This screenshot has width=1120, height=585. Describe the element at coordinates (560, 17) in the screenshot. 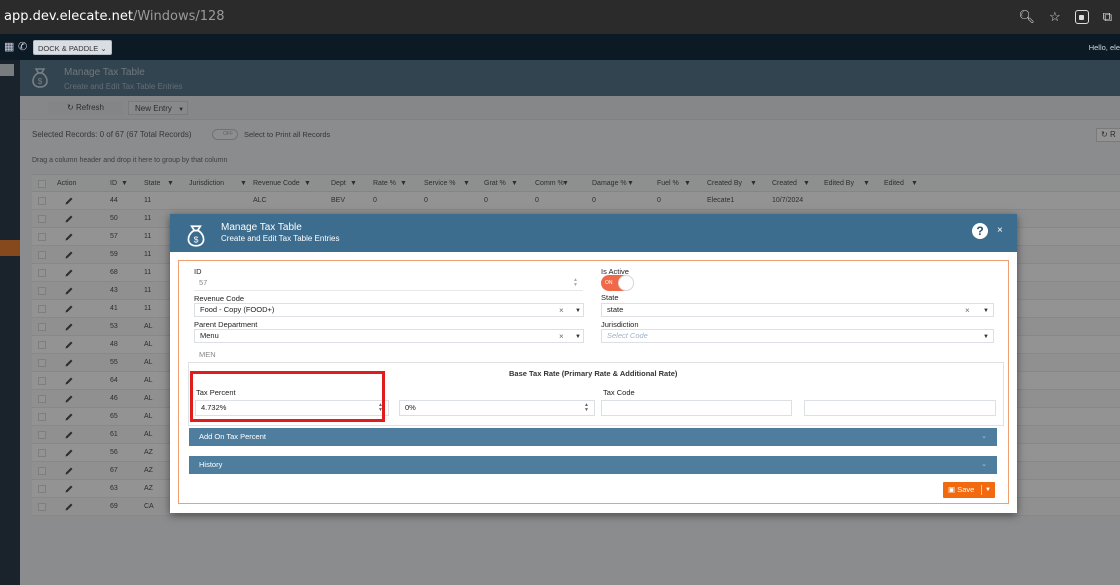

I see `browser-chrome: app.dev.elecate.net/Windows/128 🔍︎ ☆ ⧉` at that location.